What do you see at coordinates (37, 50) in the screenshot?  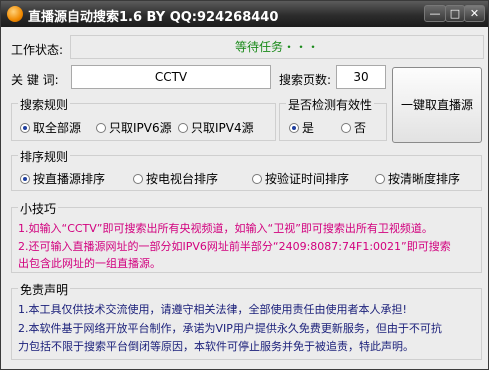 I see `status-label: 工作状态:` at bounding box center [37, 50].